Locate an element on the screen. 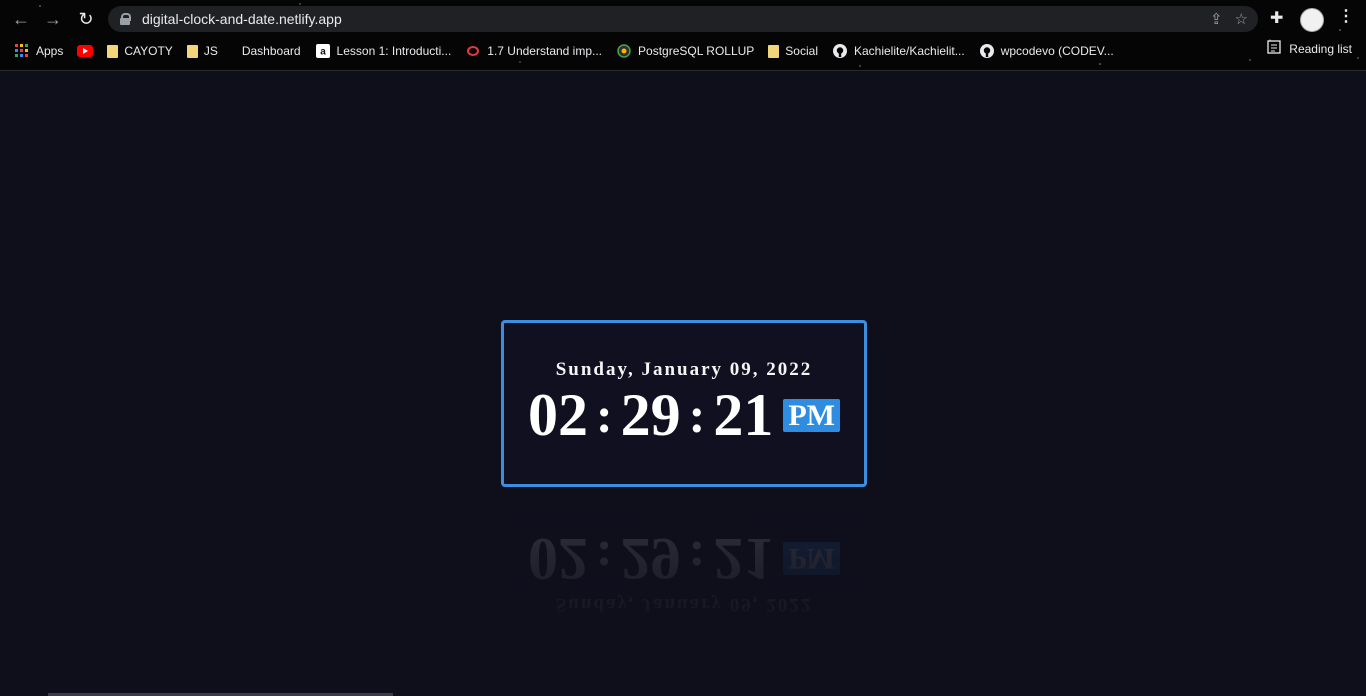  reflection-seconds: 21 is located at coordinates (743, 559).